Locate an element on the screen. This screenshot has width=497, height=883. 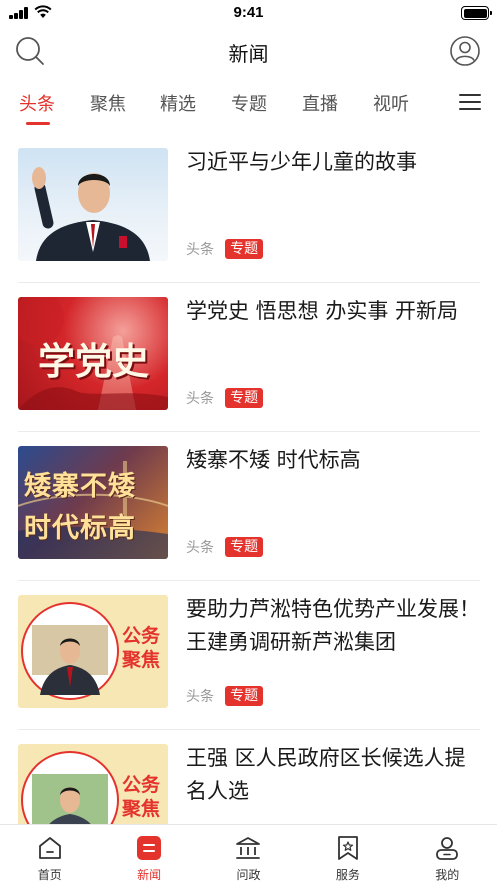
news-thumbnail: 学党史 is located at coordinates (93, 353).